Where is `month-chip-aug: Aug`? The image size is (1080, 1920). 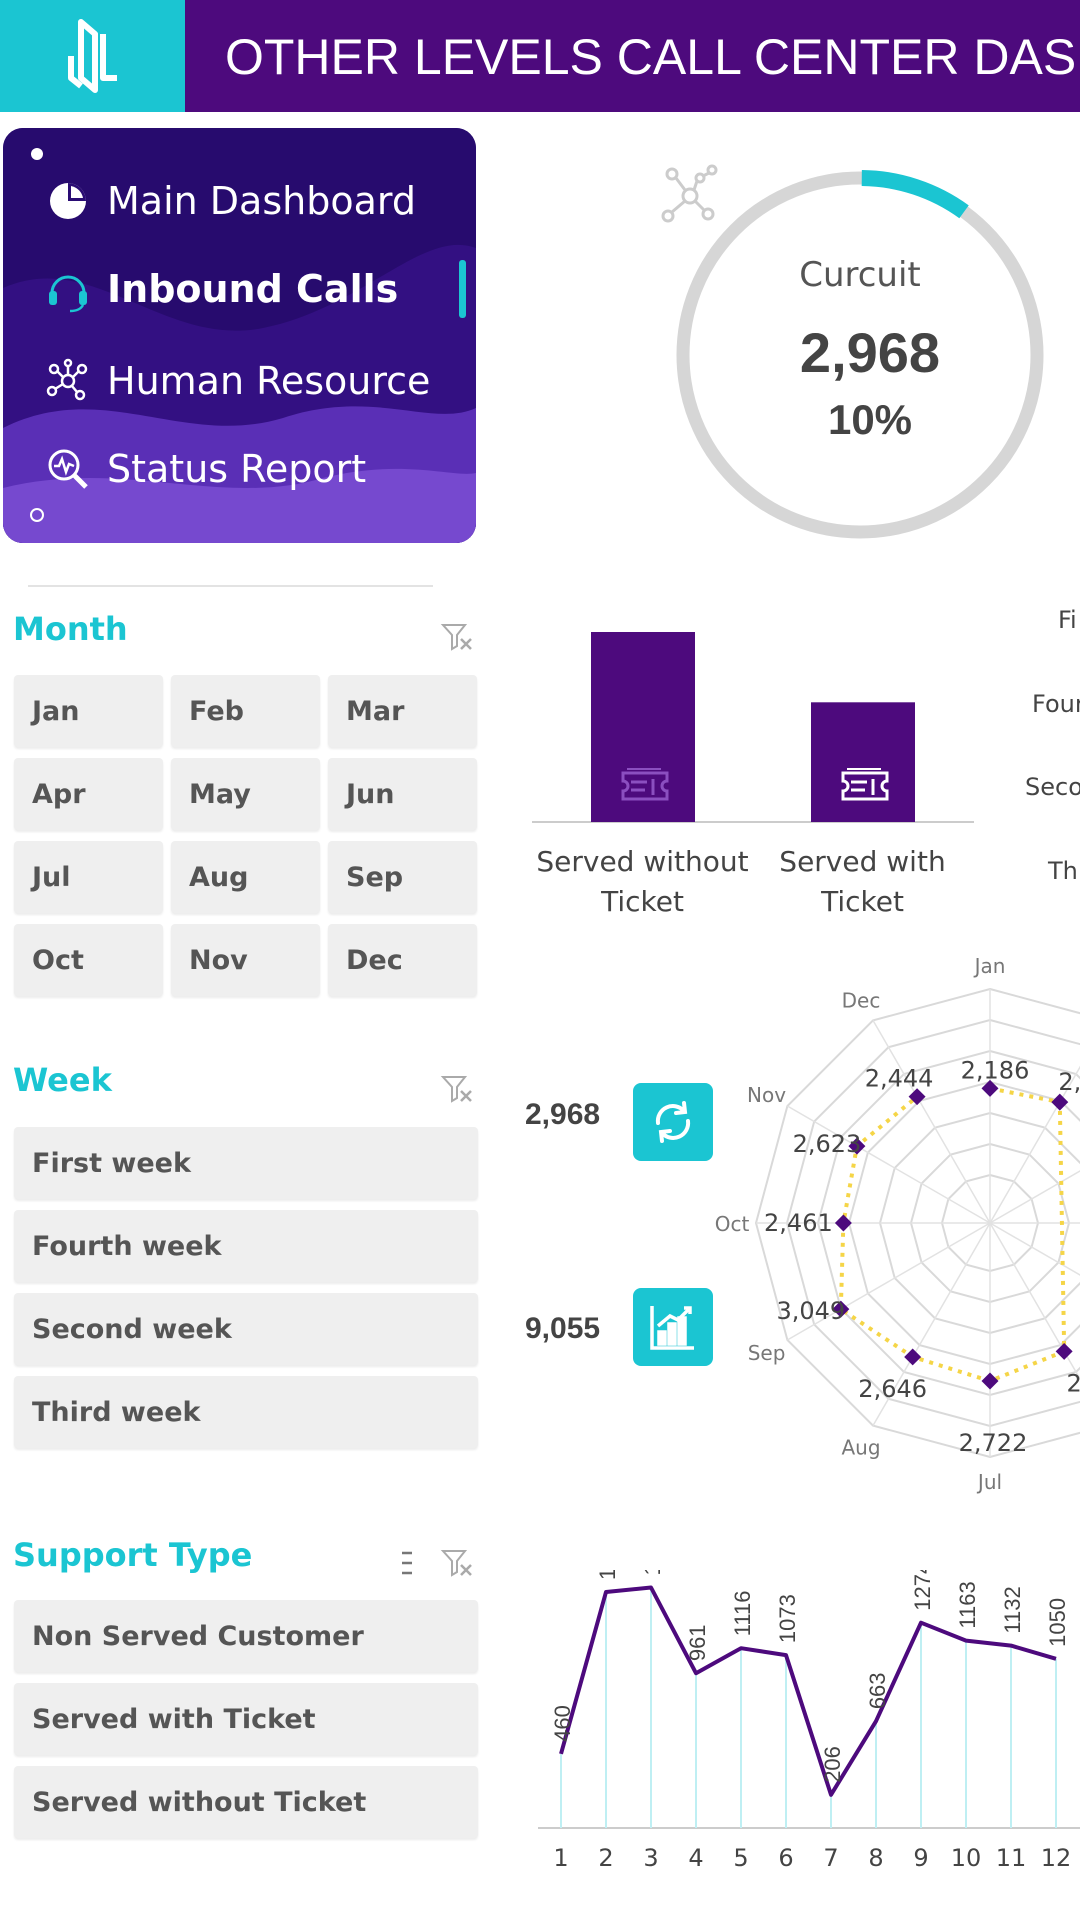
month-chip-aug: Aug is located at coordinates (245, 877).